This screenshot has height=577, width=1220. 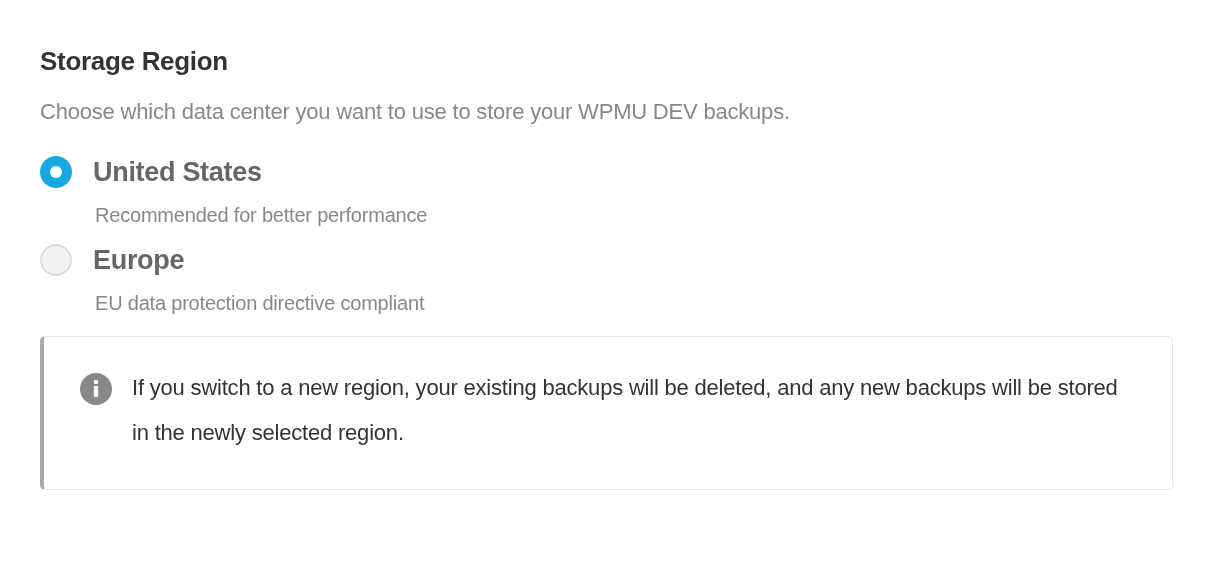 I want to click on region-description: Recommended for better performance, so click(x=261, y=215).